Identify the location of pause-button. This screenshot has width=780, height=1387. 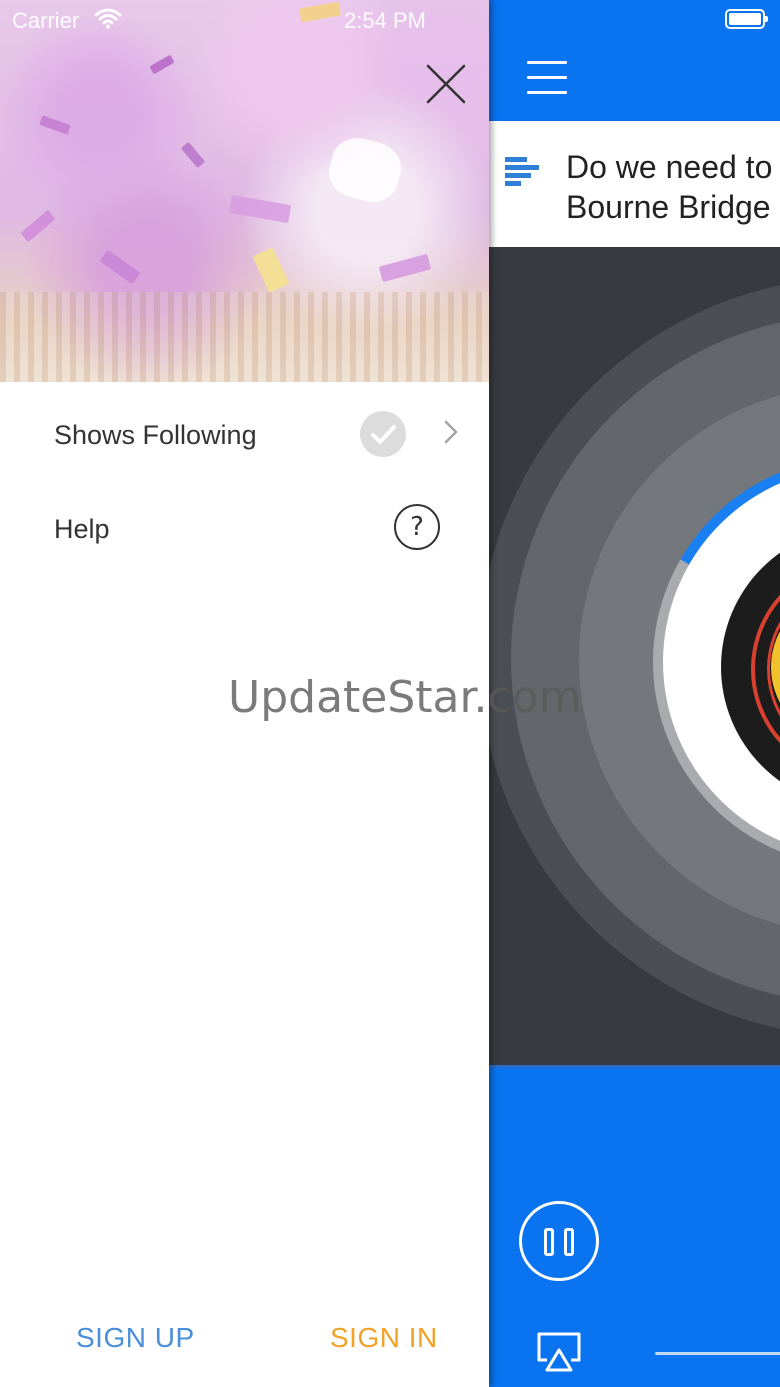
(559, 1241).